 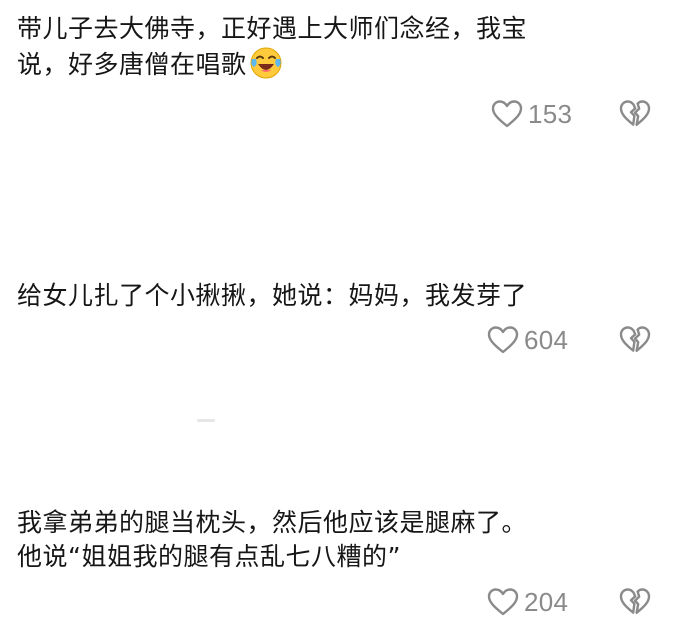 I want to click on comment-text: 给女儿扎了个小揪揪，她说：妈妈，我发芽了, so click(x=337, y=296).